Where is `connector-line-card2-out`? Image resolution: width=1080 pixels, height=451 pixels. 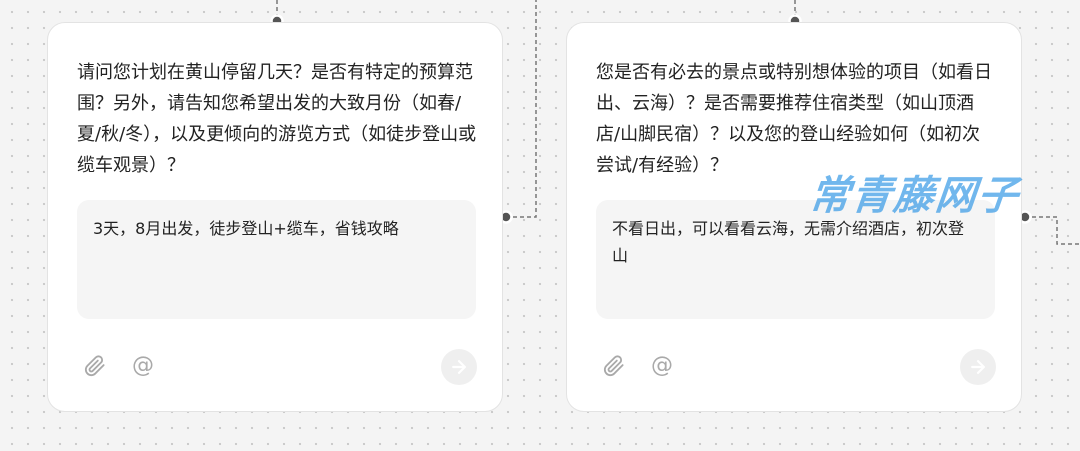 connector-line-card2-out is located at coordinates (1052, 230).